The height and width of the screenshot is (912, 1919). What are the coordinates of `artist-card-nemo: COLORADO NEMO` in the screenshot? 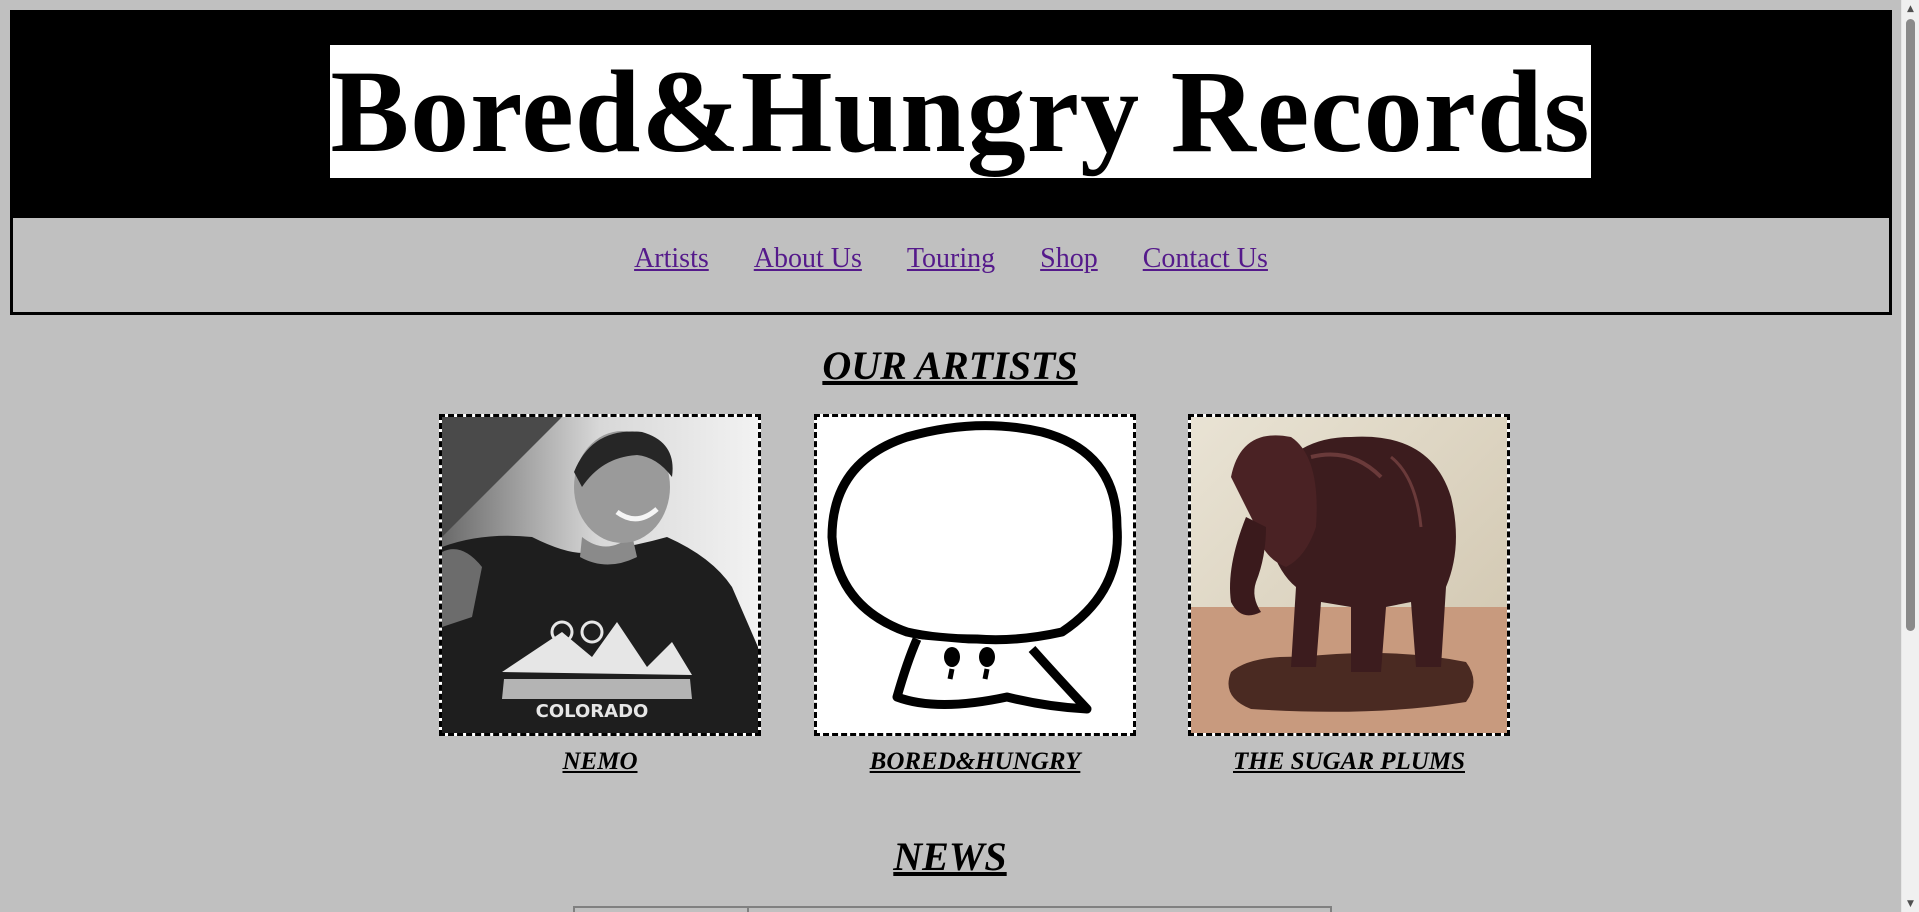 It's located at (600, 595).